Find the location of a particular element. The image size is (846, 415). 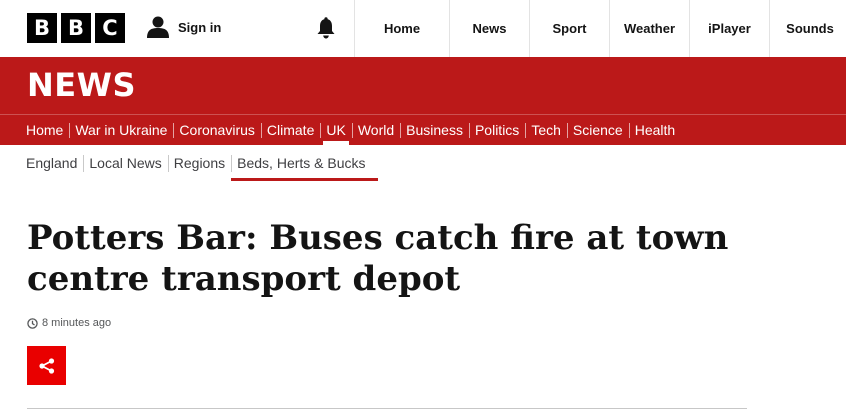

article-timestamp: 8 minutes ago is located at coordinates (77, 323).